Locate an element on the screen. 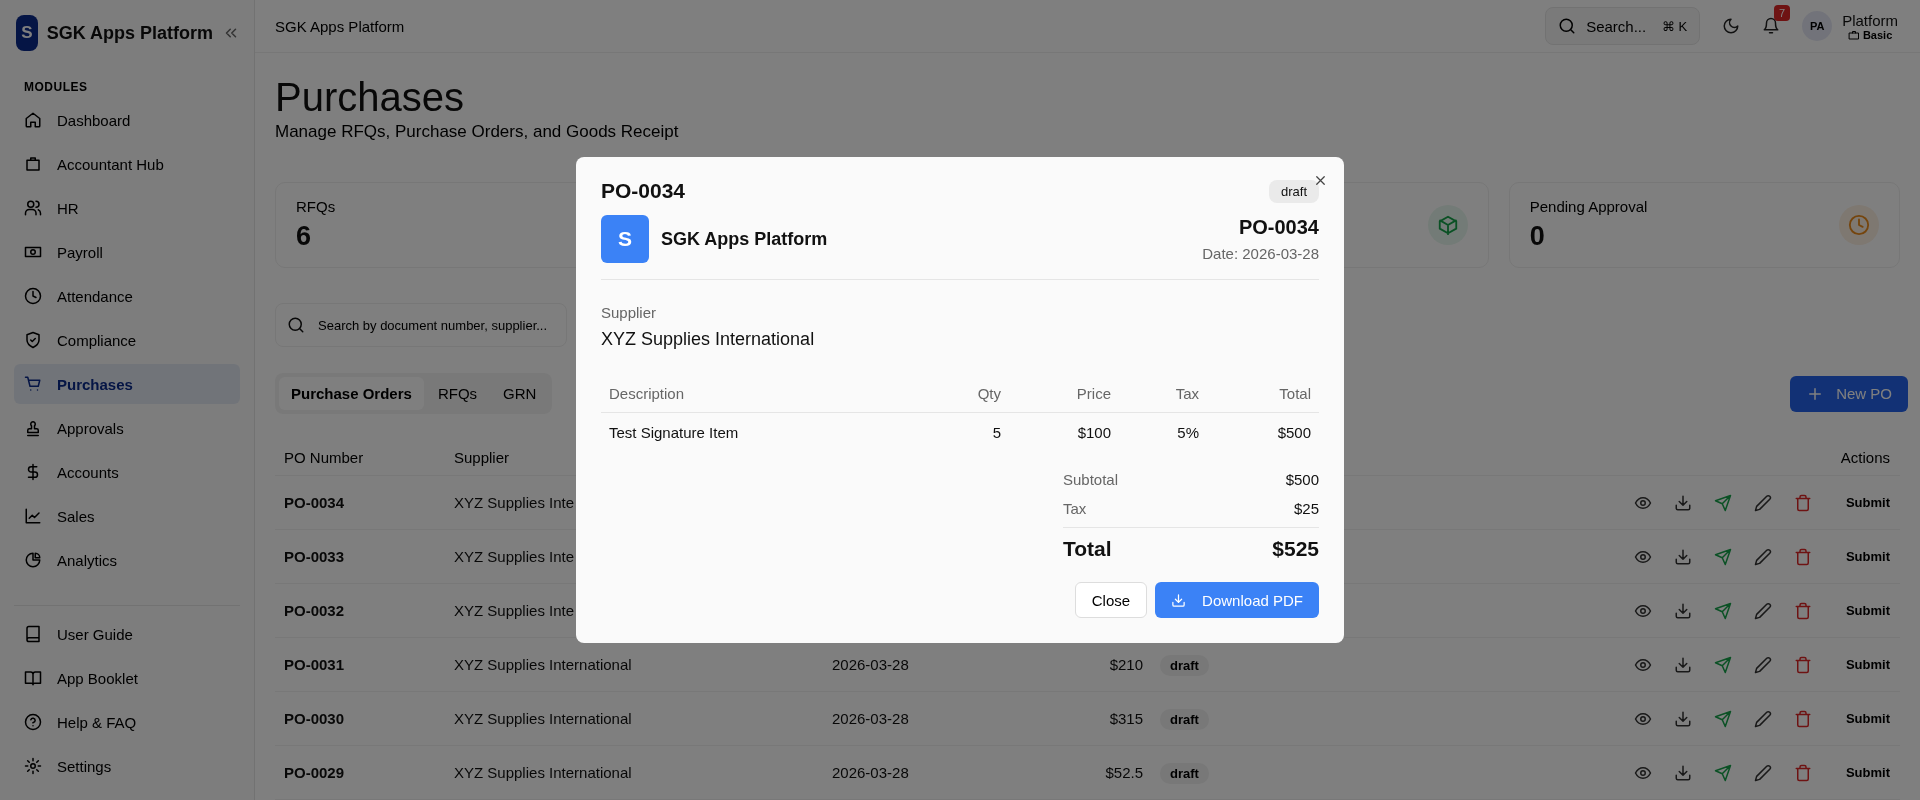  notification-badge: 7 is located at coordinates (1782, 13).